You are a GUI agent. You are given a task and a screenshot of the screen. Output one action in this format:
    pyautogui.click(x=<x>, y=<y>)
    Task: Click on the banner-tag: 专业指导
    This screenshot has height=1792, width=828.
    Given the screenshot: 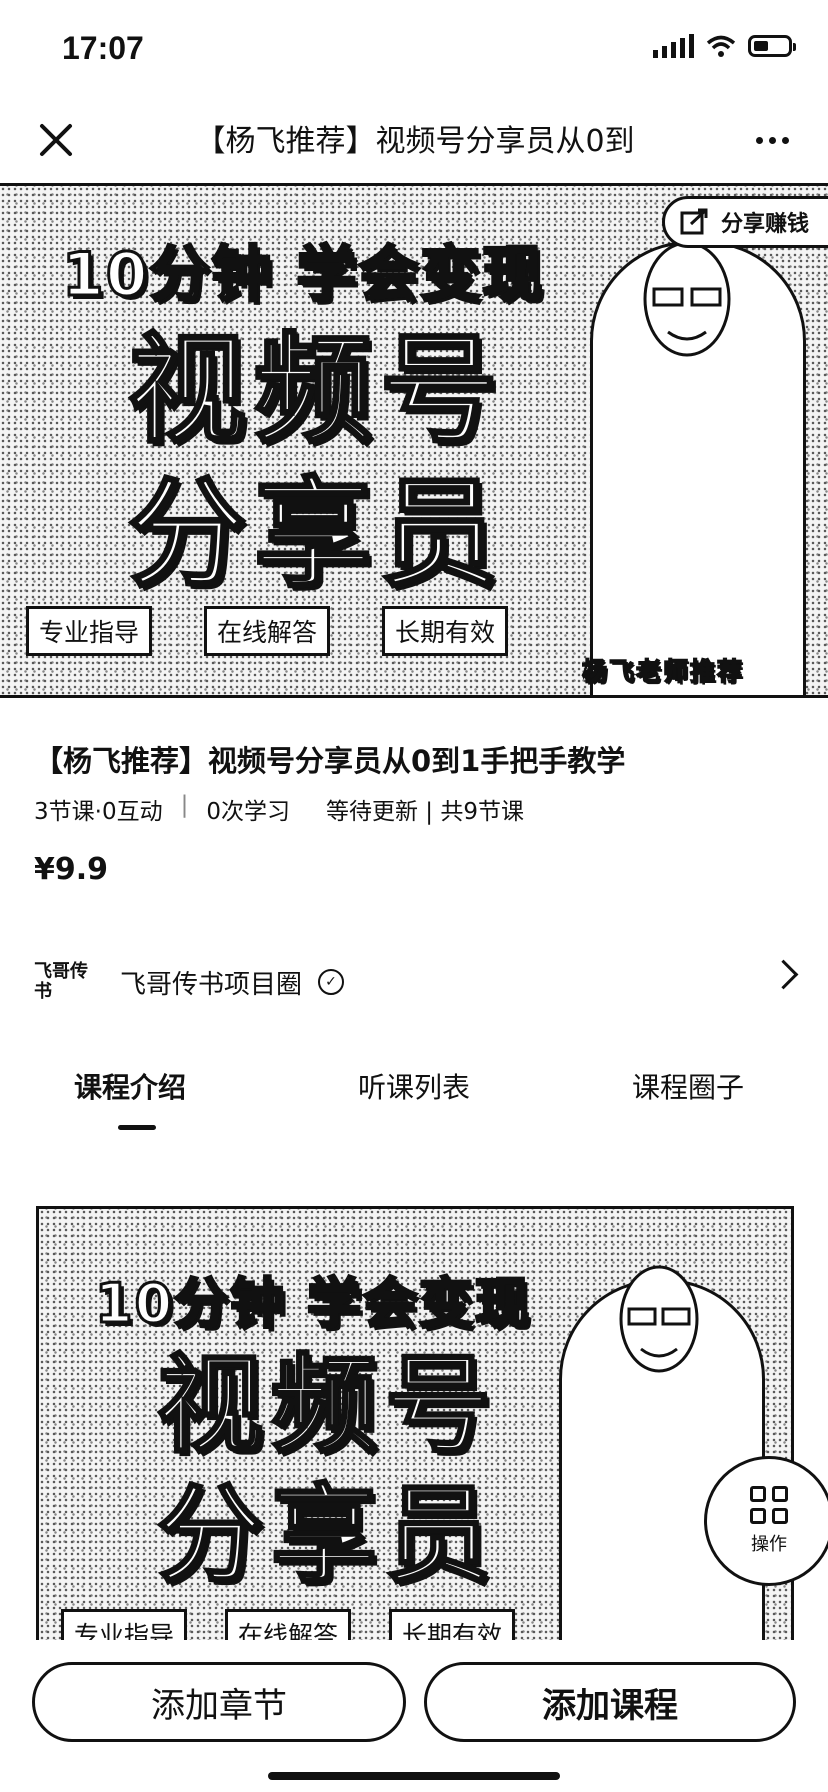 What is the action you would take?
    pyautogui.click(x=89, y=631)
    